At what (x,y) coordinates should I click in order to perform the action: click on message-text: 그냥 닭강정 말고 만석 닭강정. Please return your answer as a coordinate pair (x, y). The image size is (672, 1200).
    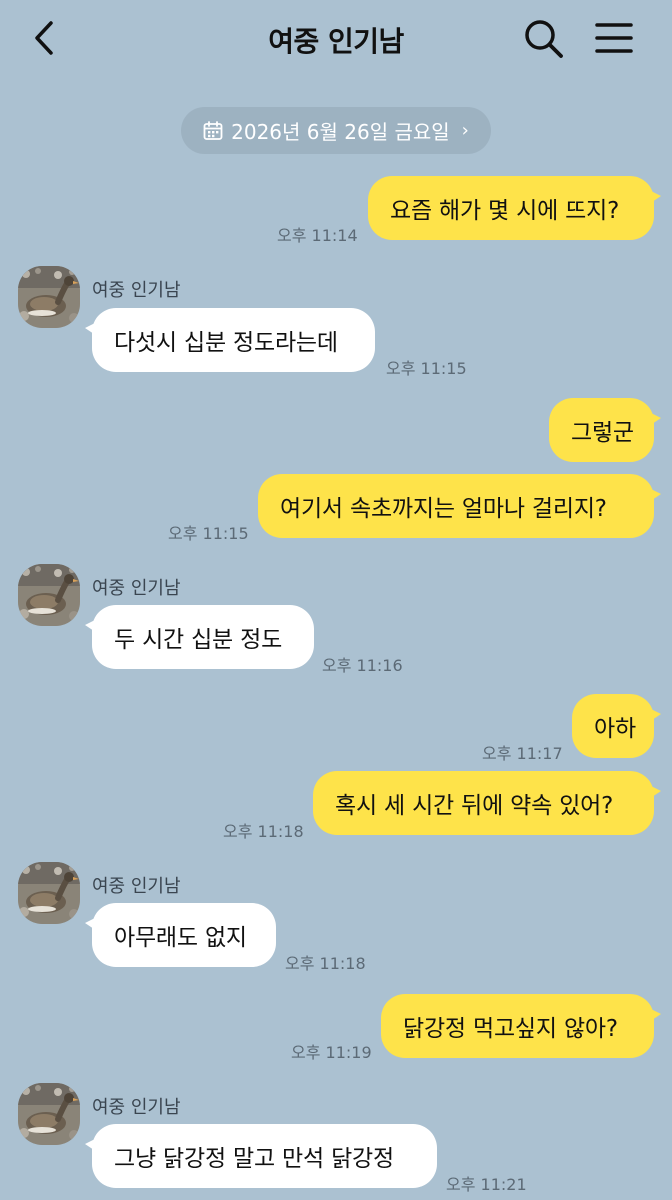
    Looking at the image, I should click on (254, 1159).